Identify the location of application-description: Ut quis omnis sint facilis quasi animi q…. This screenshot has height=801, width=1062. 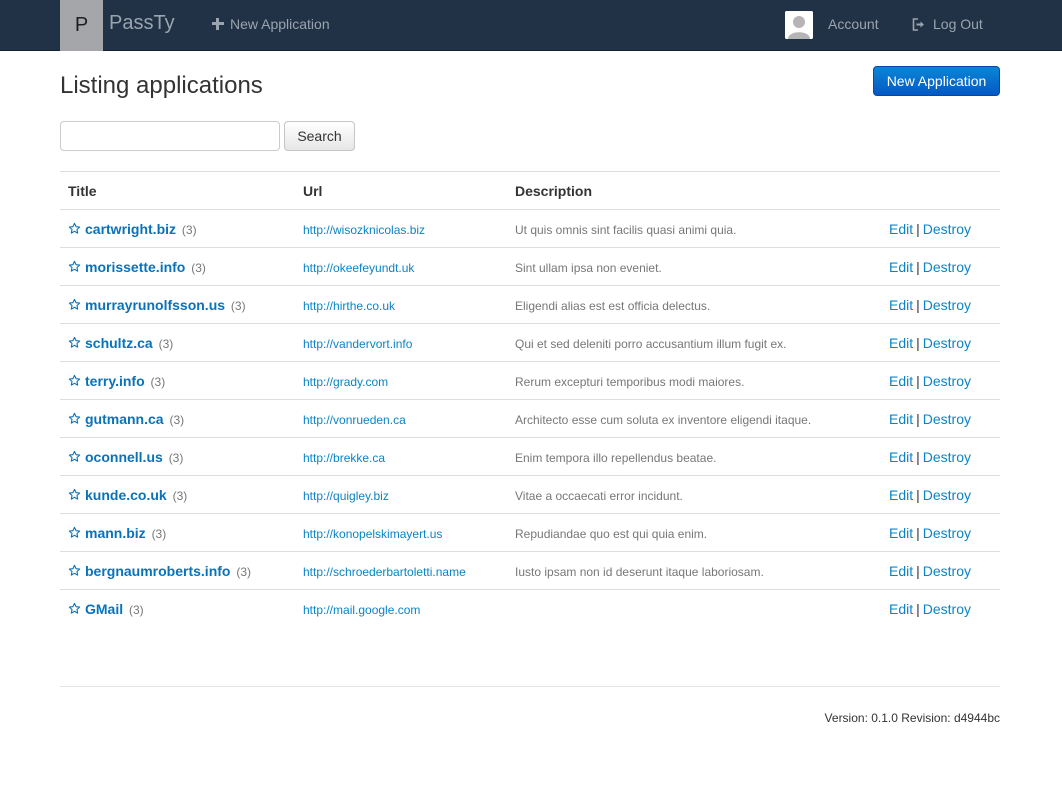
(626, 229).